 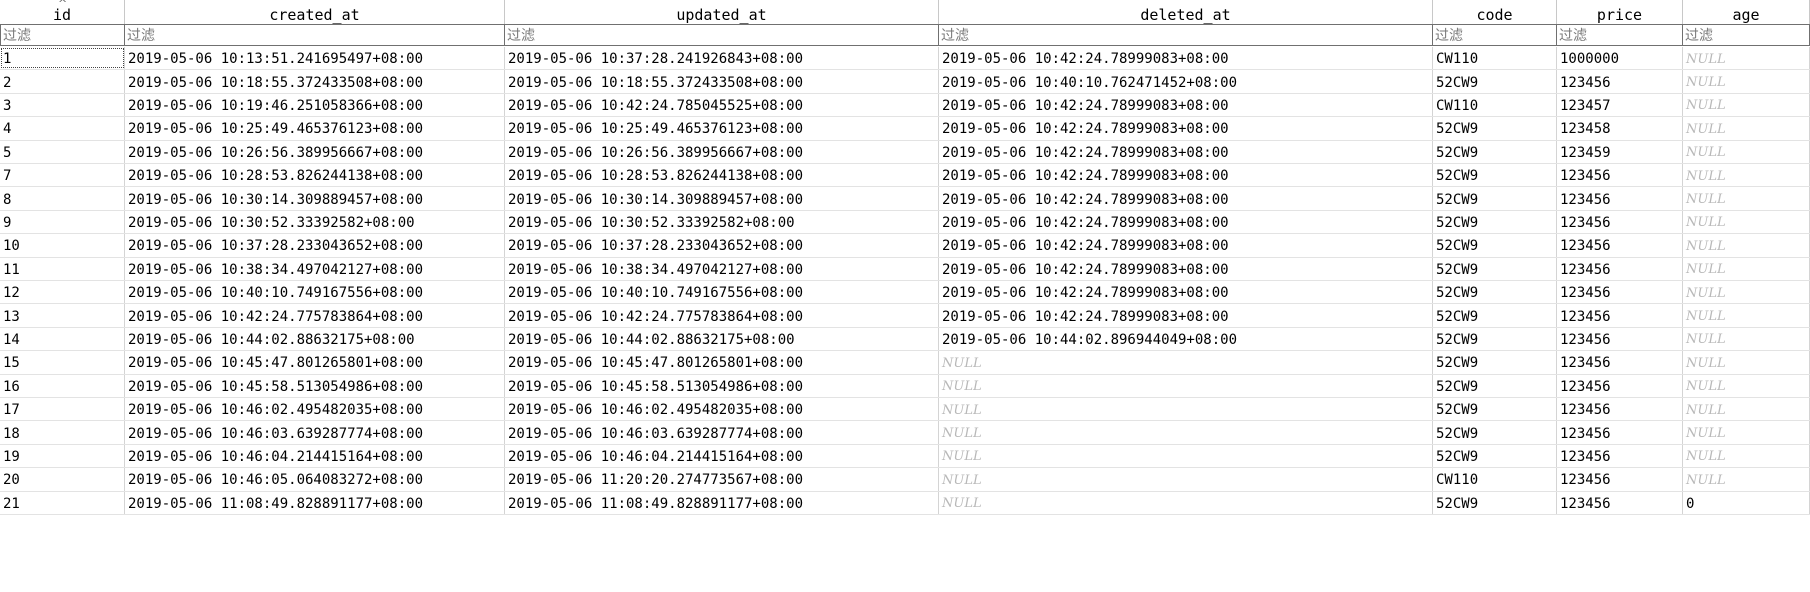 I want to click on cell-created-at: 2019-05-06 10:45:47.801265801+08:00, so click(x=315, y=362).